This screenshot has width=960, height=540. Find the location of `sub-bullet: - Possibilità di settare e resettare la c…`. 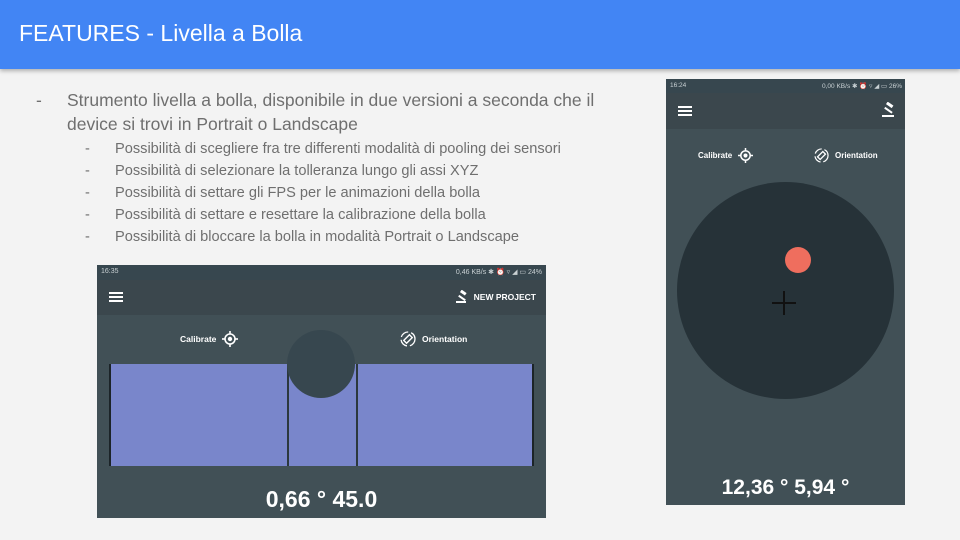

sub-bullet: - Possibilità di settare e resettare la c… is located at coordinates (341, 215).